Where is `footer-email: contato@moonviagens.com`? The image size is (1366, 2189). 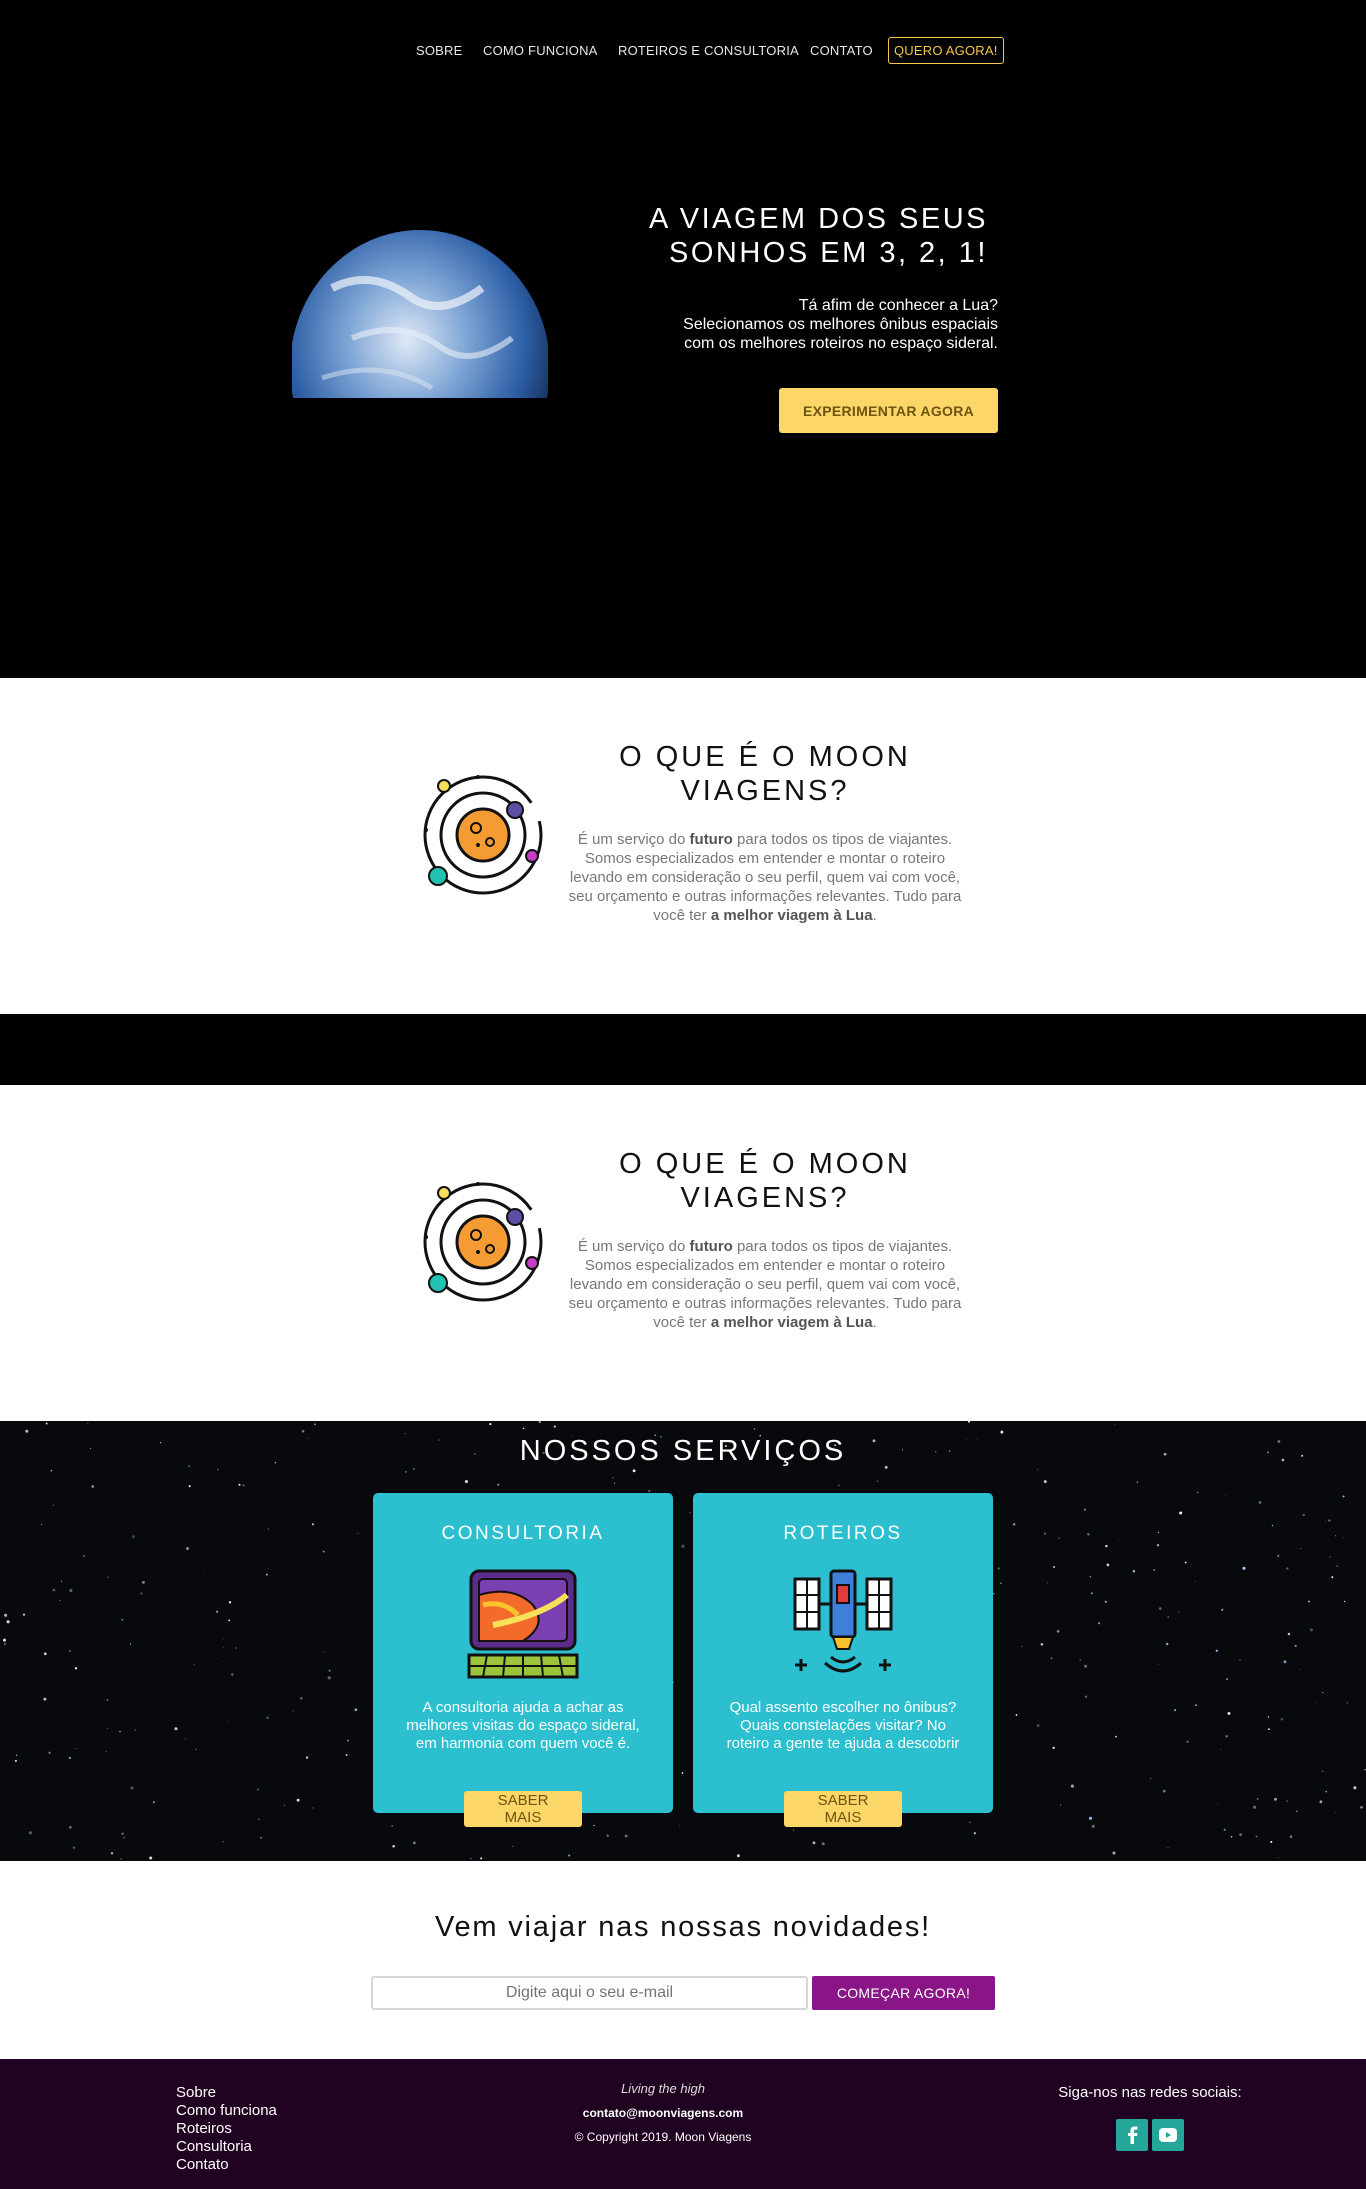
footer-email: contato@moonviagens.com is located at coordinates (663, 2113).